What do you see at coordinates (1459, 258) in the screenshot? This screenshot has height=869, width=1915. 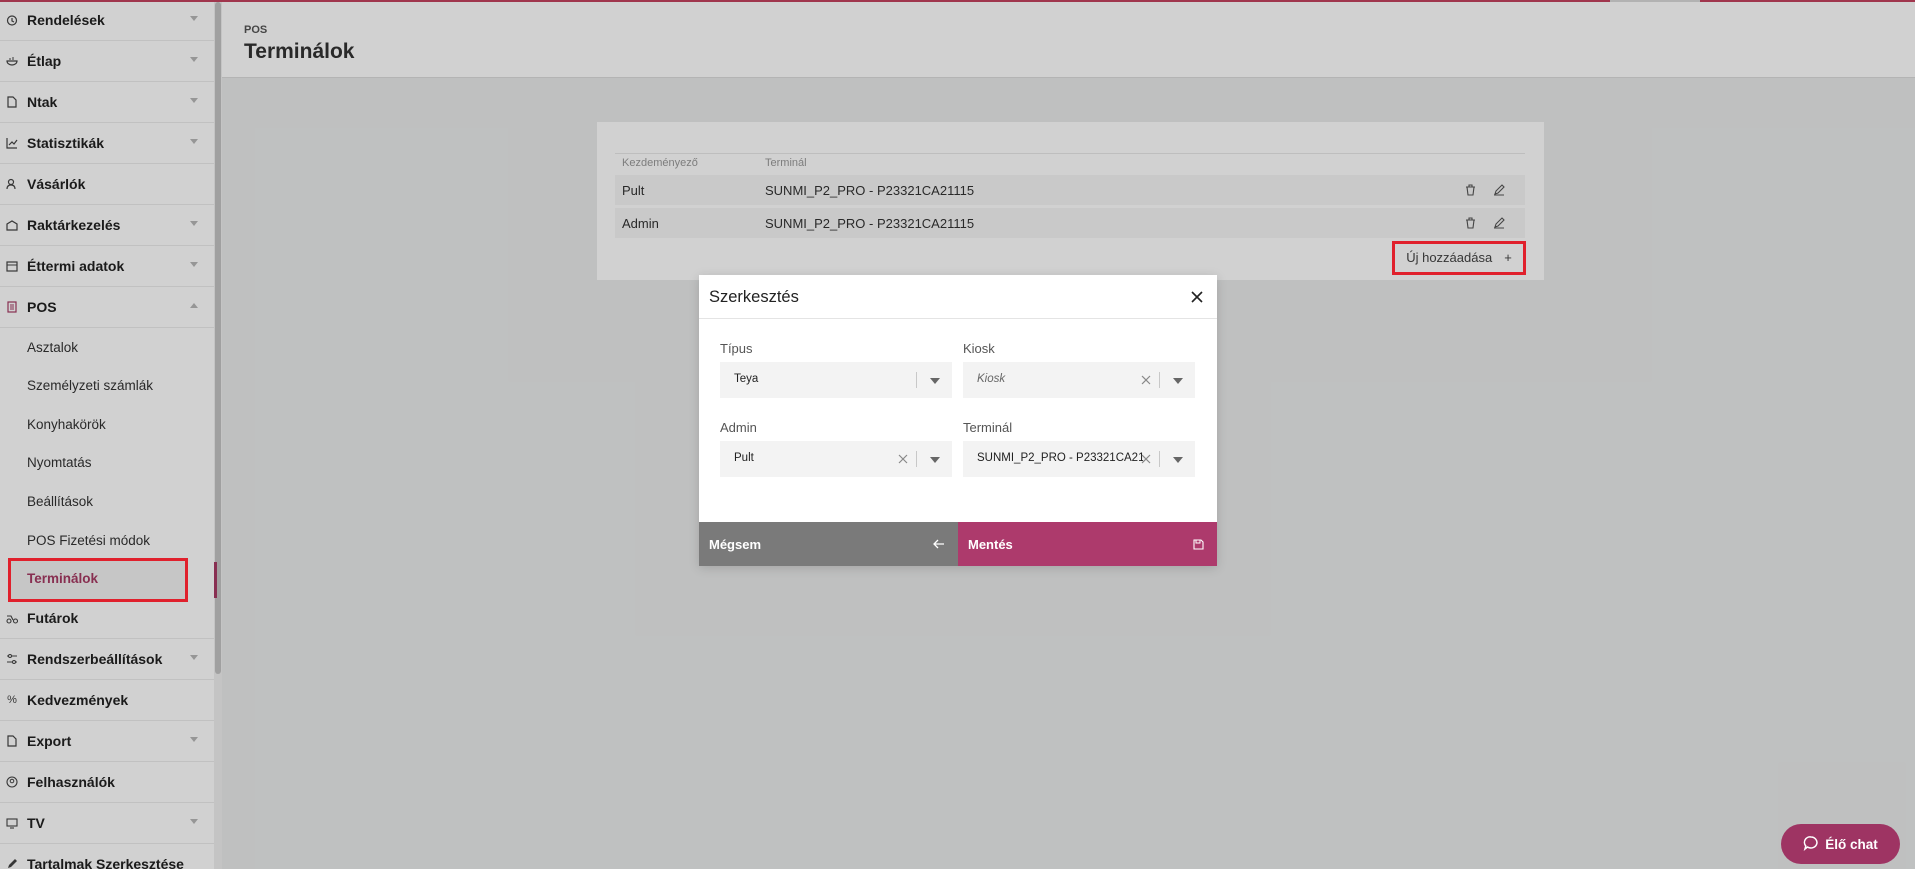 I see `add-new-highlight` at bounding box center [1459, 258].